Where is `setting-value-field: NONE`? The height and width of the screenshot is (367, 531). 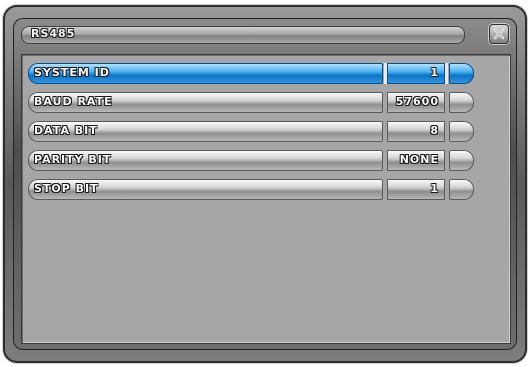
setting-value-field: NONE is located at coordinates (416, 160).